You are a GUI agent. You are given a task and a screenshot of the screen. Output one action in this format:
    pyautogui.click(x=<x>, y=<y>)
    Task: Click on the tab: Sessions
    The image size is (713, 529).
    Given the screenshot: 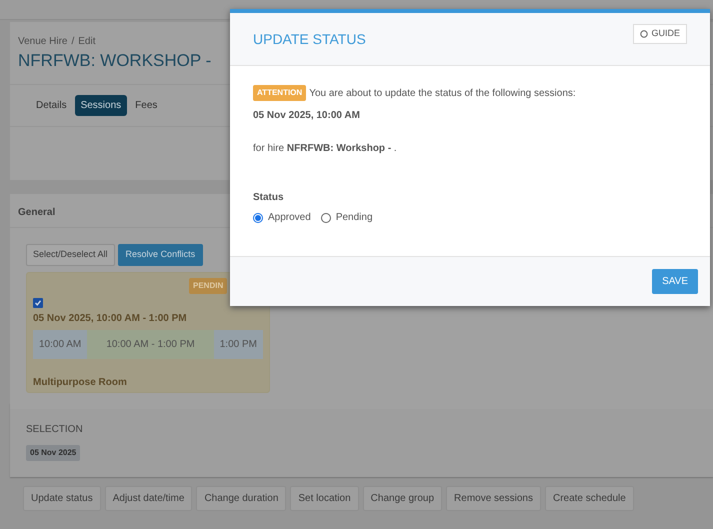 What is the action you would take?
    pyautogui.click(x=101, y=105)
    